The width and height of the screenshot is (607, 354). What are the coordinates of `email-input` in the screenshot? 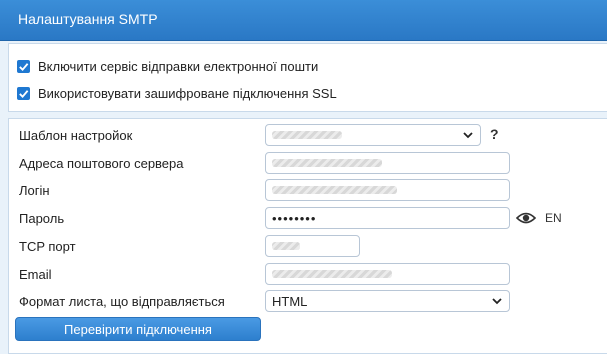 It's located at (387, 274).